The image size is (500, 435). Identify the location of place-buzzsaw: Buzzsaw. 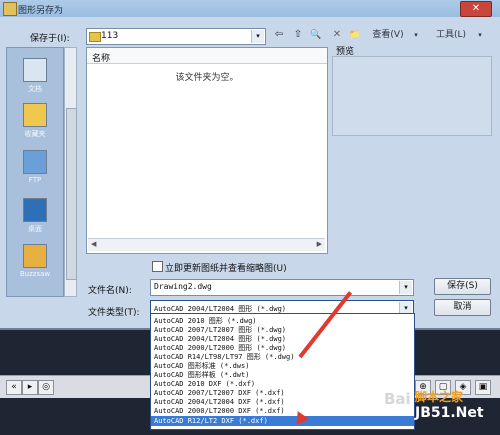
(35, 261).